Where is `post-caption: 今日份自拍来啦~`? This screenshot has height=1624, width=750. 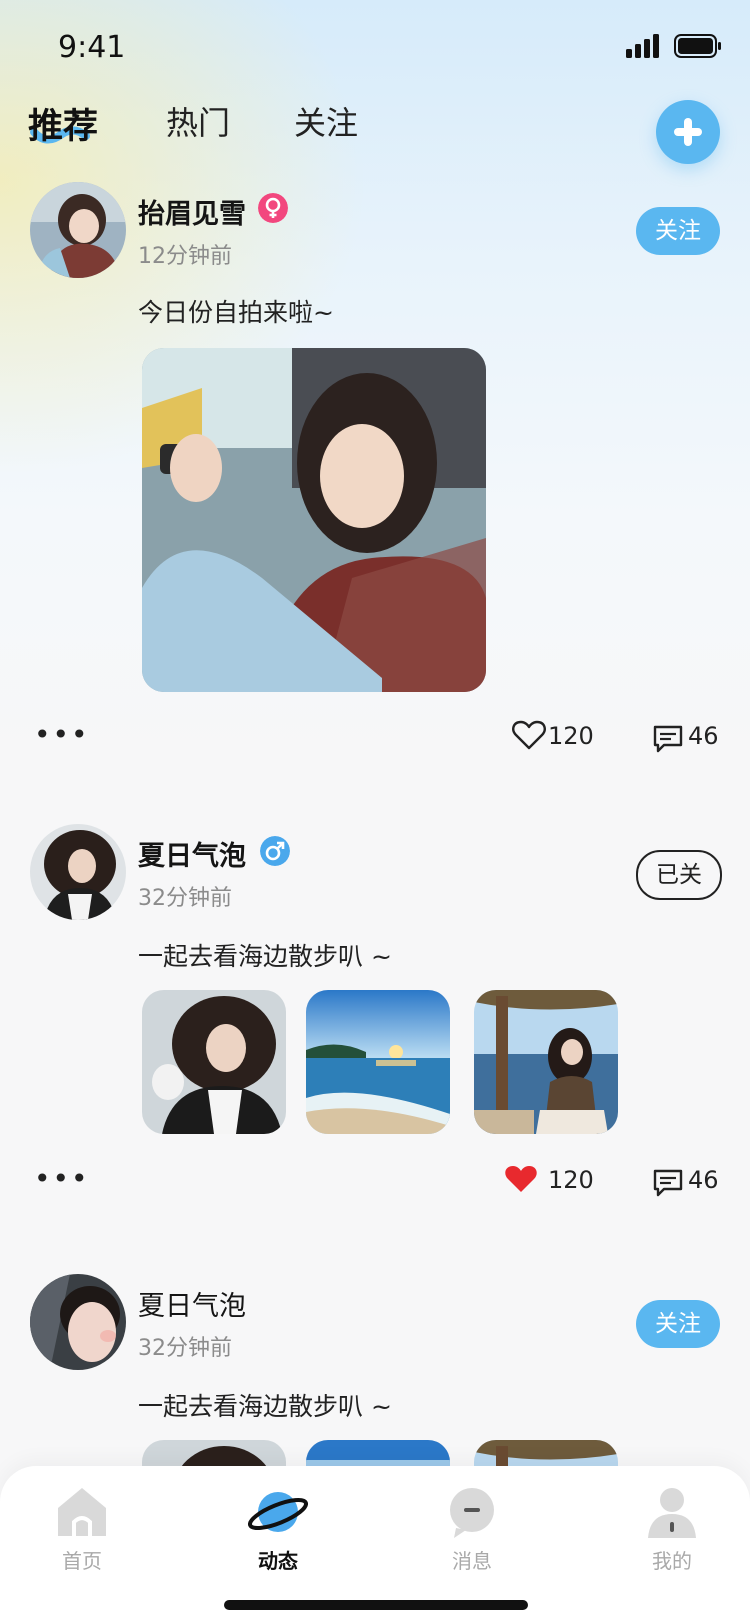
post-caption: 今日份自拍来啦~ is located at coordinates (236, 312).